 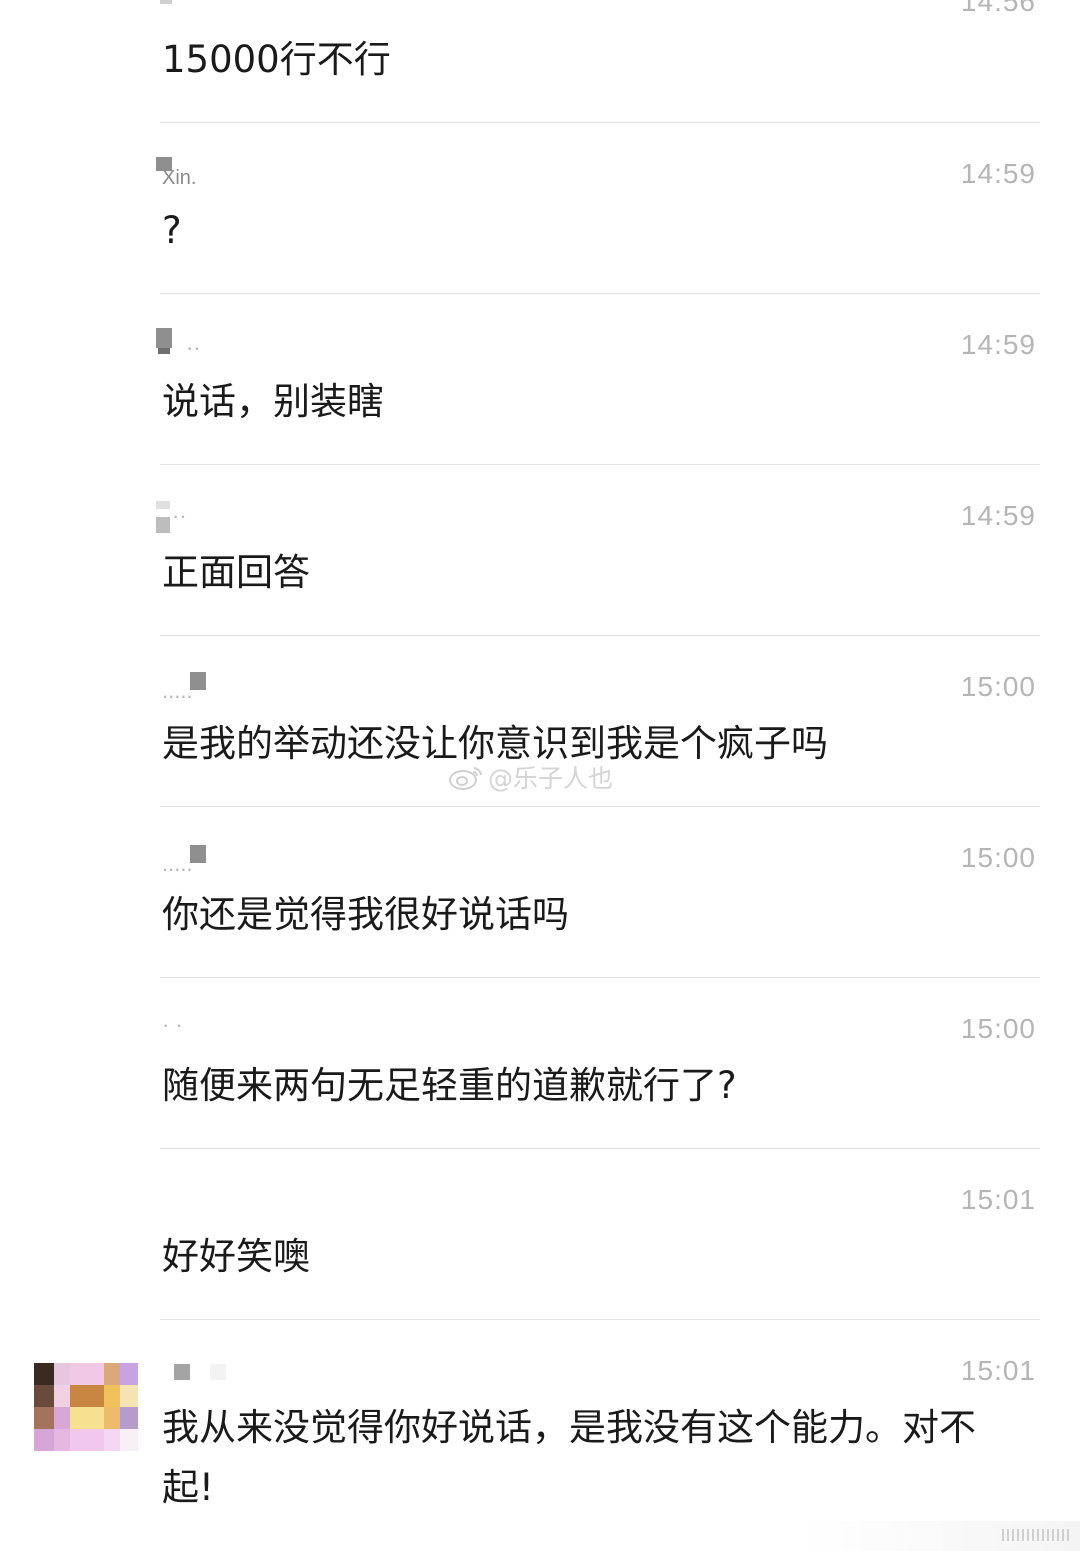 I want to click on sender-name-redacted: · ·, so click(x=172, y=1024).